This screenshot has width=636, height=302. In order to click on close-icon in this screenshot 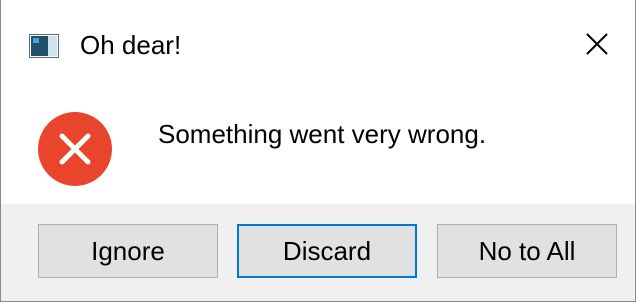, I will do `click(597, 46)`.